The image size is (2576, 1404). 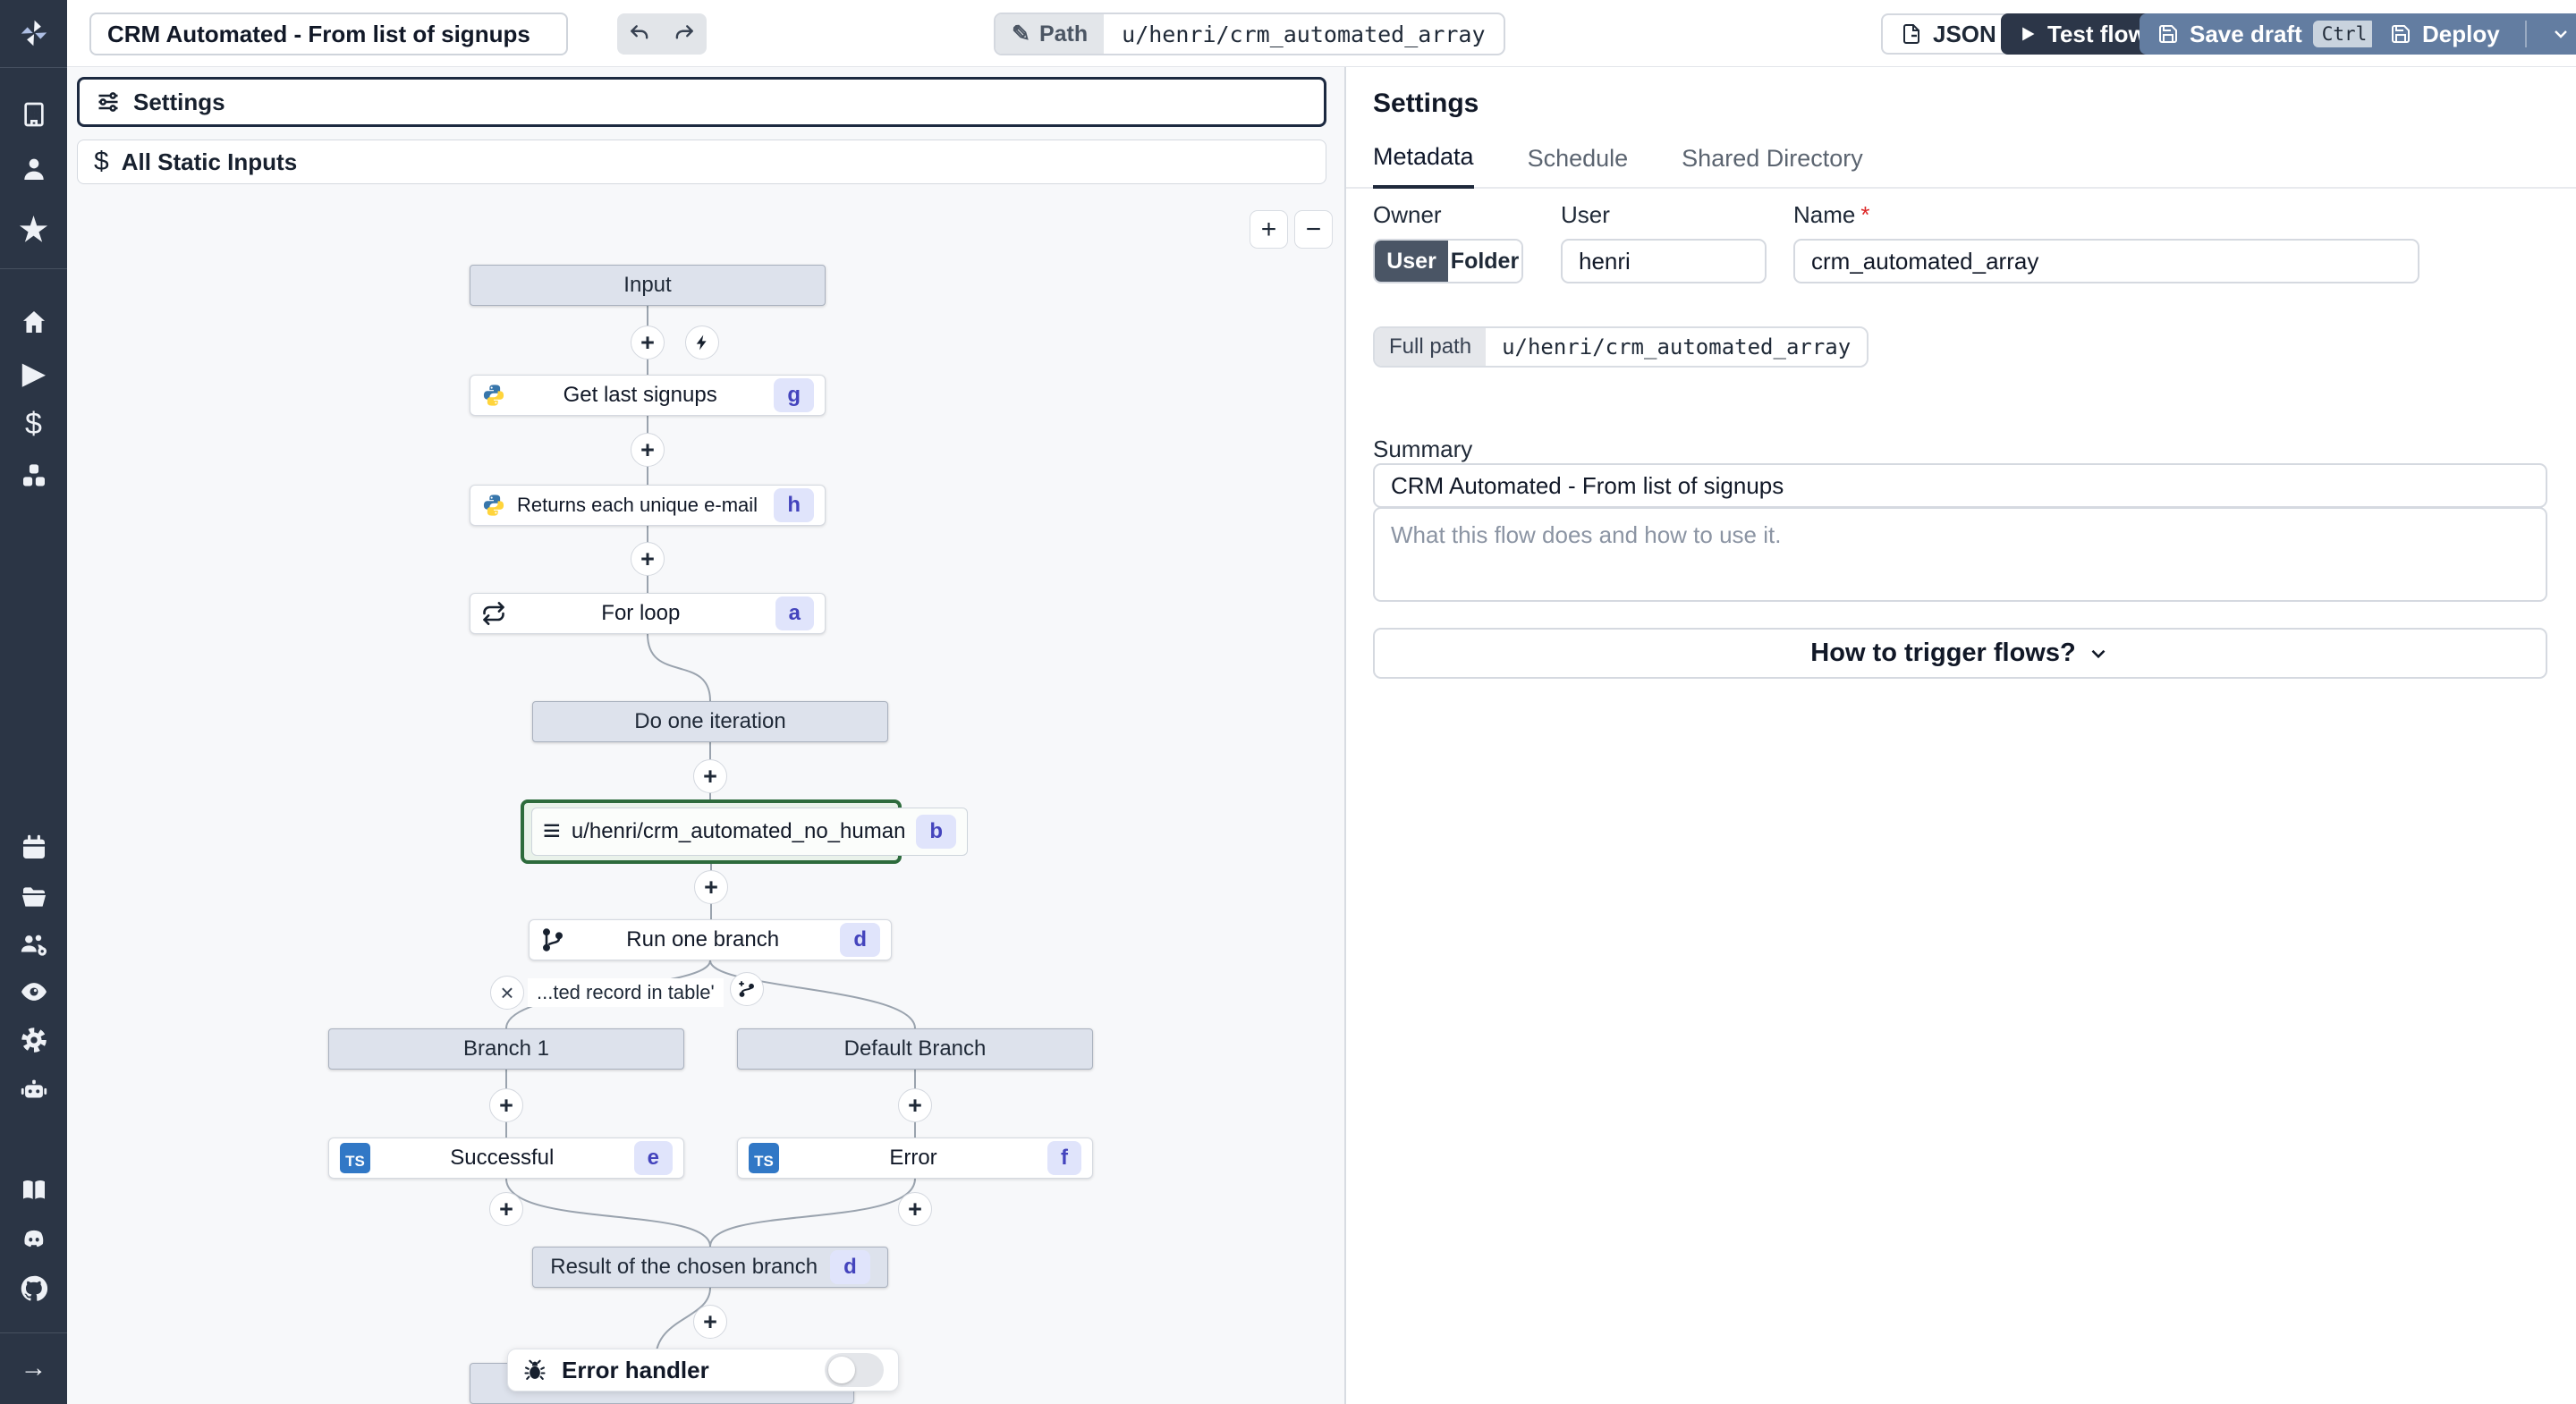 What do you see at coordinates (854, 1370) in the screenshot?
I see `error-handler-toggle` at bounding box center [854, 1370].